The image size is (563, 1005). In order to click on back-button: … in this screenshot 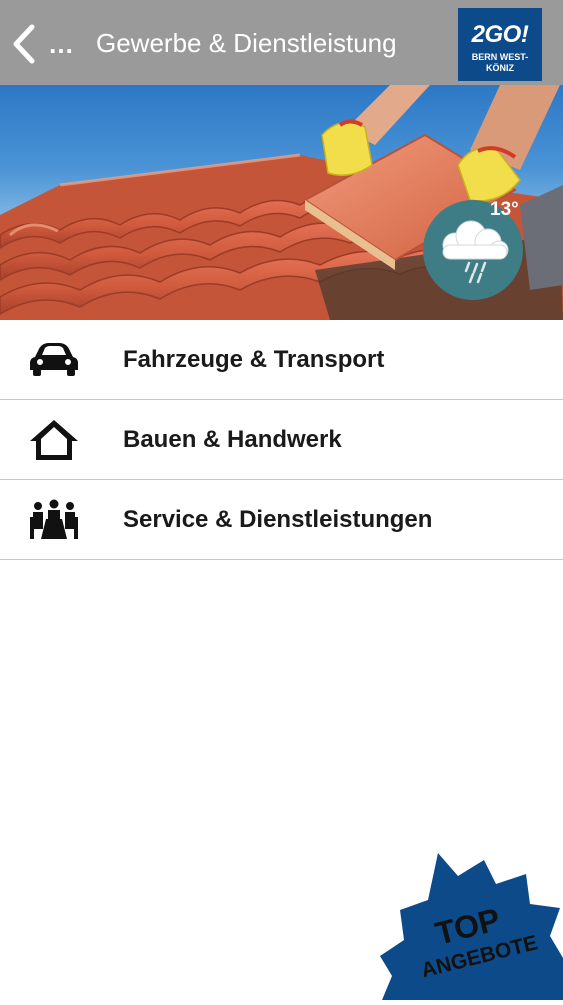, I will do `click(47, 44)`.